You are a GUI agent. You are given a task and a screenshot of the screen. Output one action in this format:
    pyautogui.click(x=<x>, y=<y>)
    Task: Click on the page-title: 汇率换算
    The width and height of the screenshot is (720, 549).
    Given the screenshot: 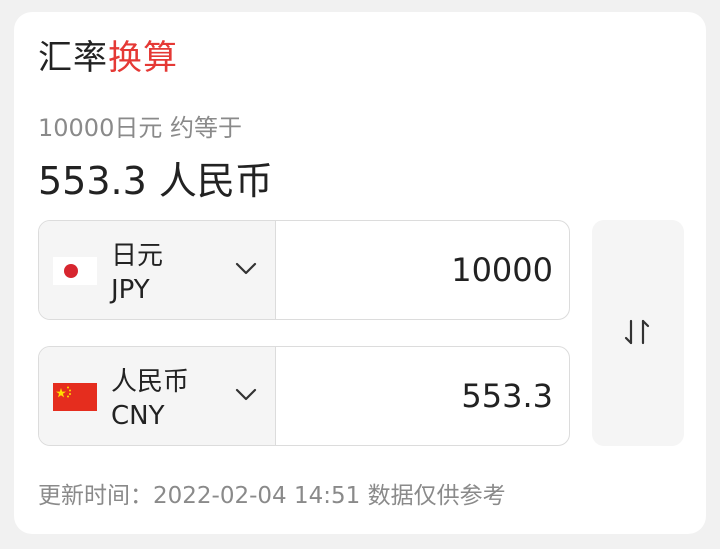 What is the action you would take?
    pyautogui.click(x=108, y=58)
    